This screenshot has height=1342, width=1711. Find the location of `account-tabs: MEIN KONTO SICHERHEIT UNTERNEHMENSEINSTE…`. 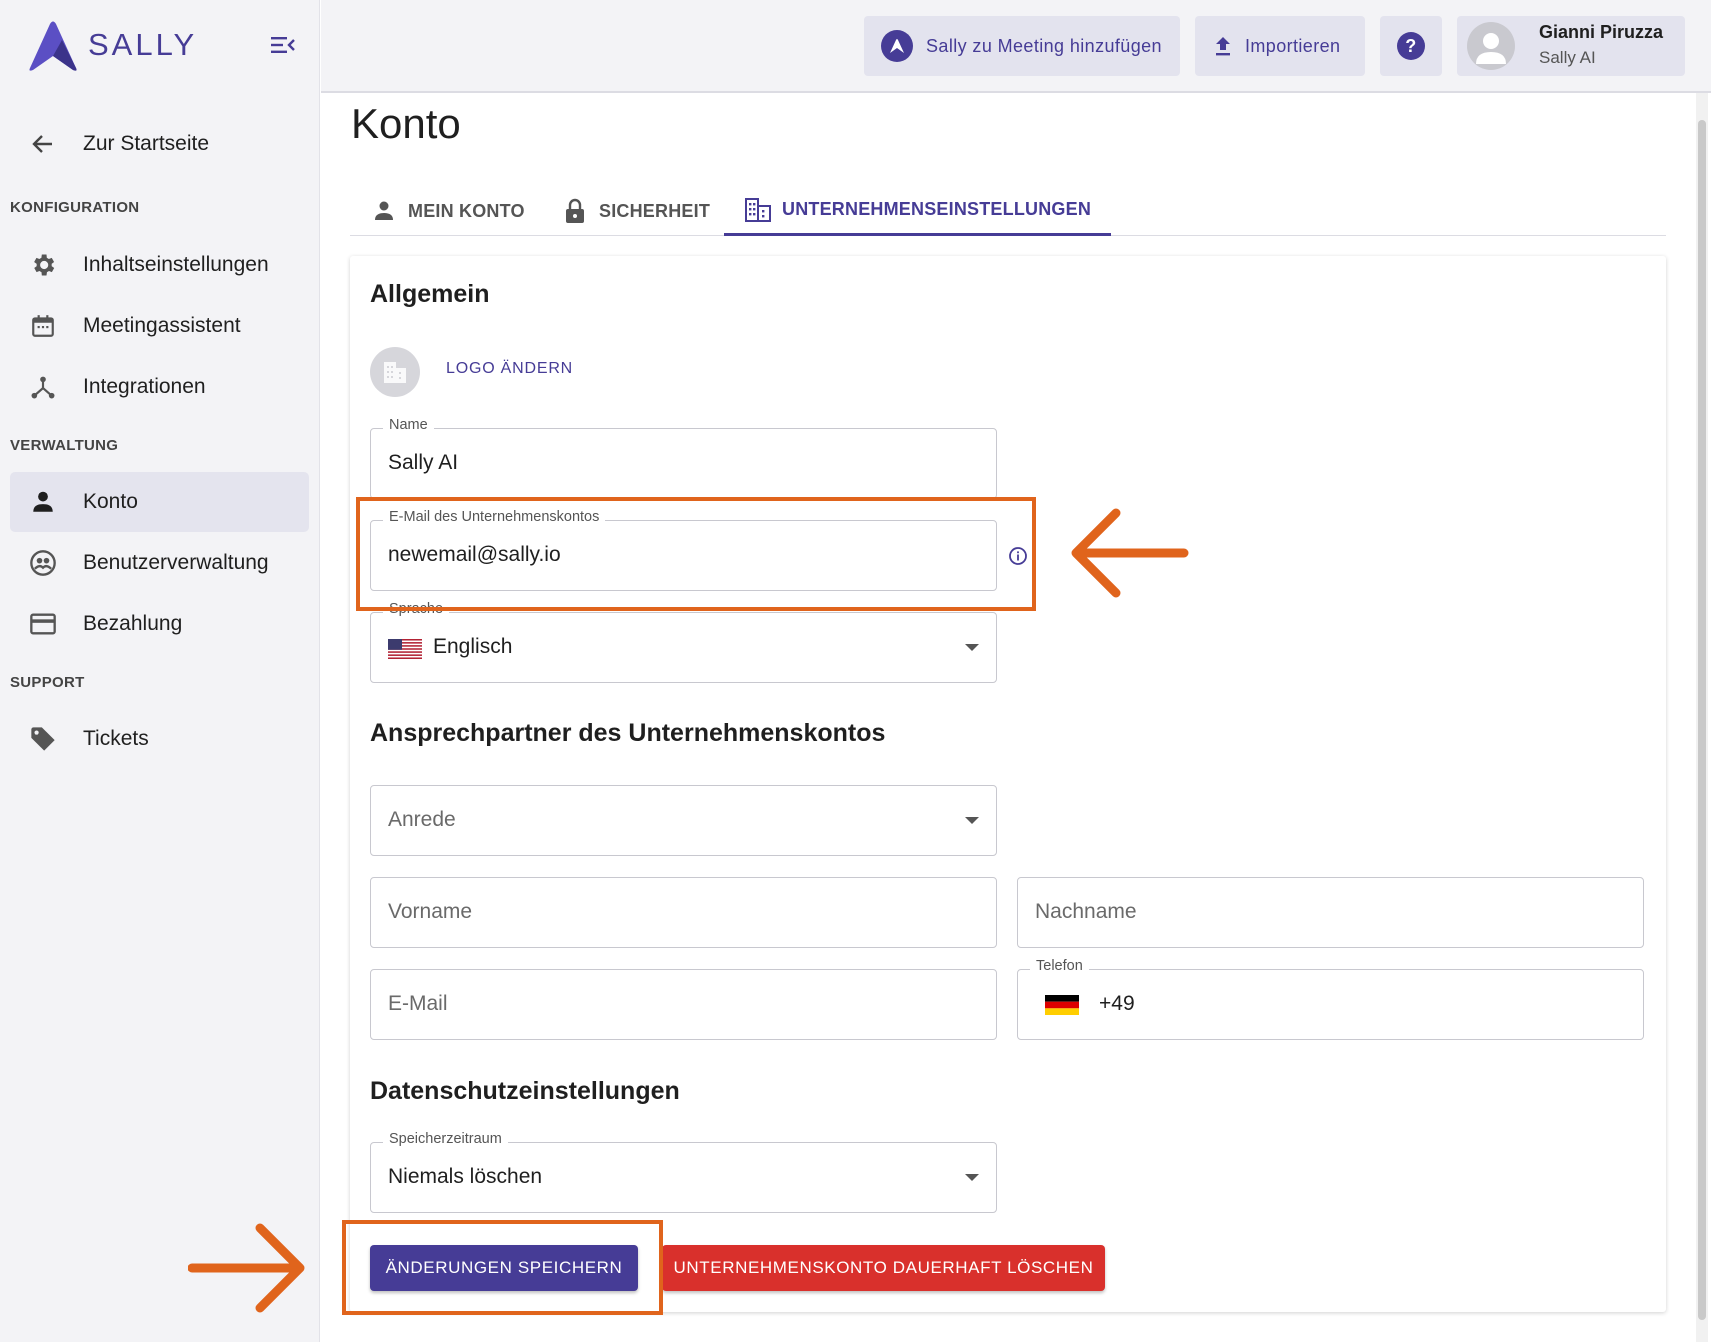

account-tabs: MEIN KONTO SICHERHEIT UNTERNEHMENSEINSTE… is located at coordinates (1008, 211).